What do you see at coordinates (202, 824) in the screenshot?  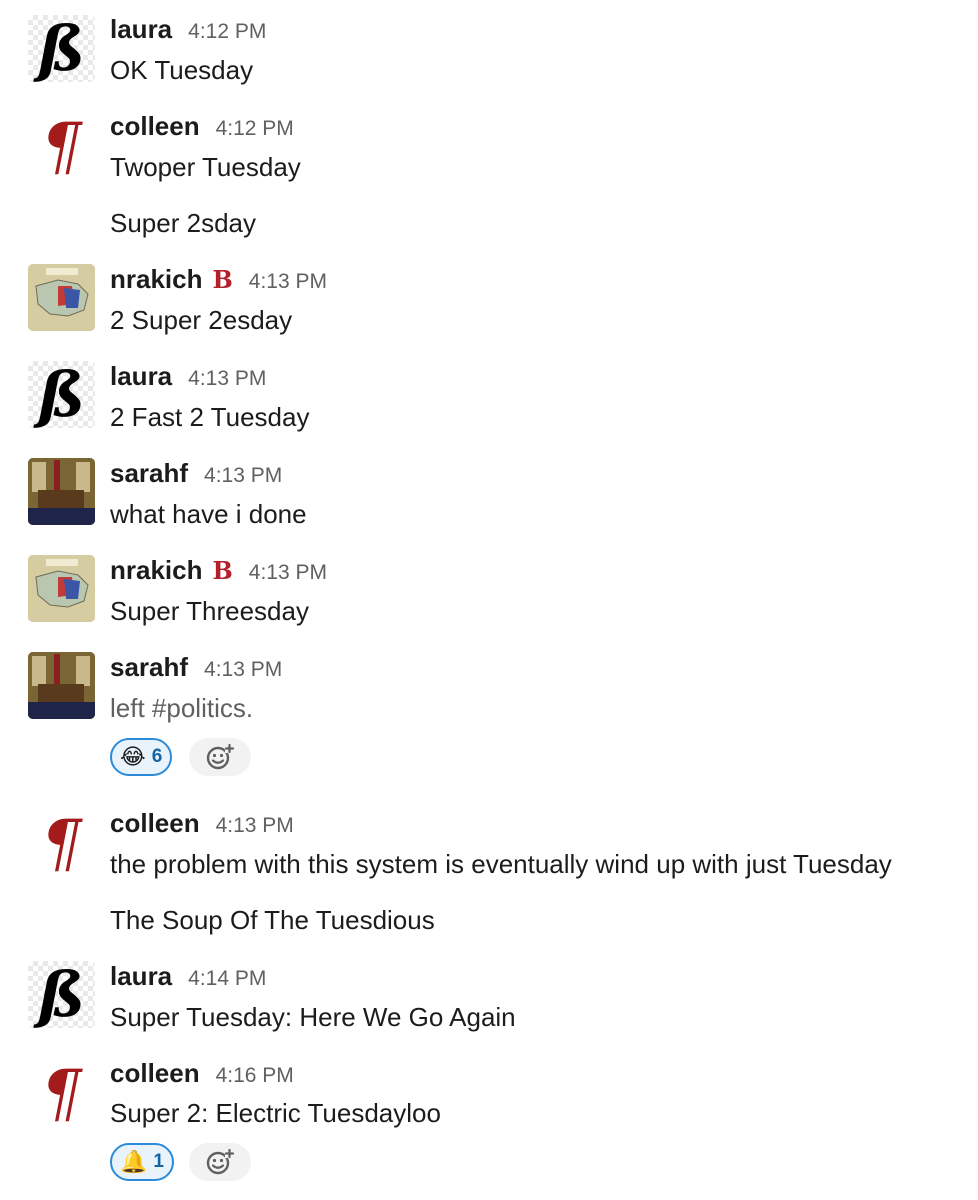 I see `message-header: colleen 4:13 PM` at bounding box center [202, 824].